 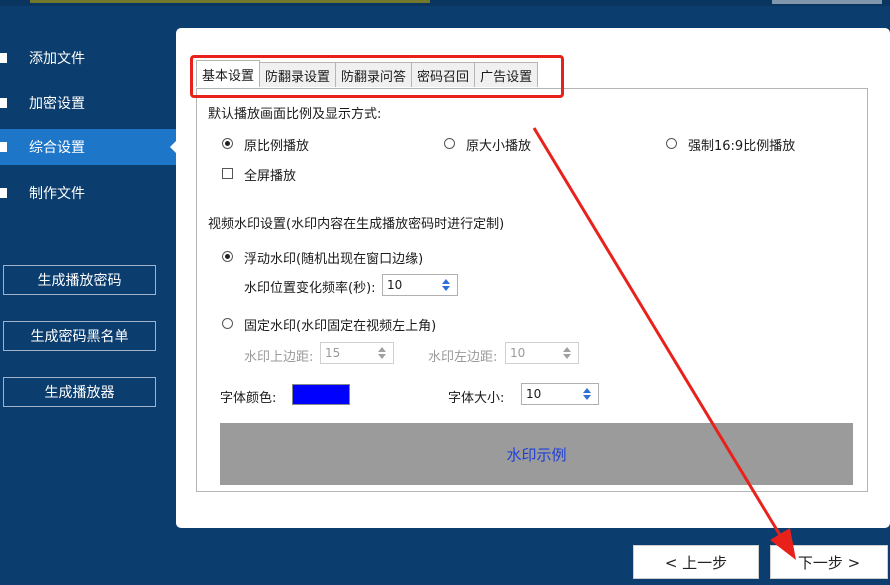 What do you see at coordinates (356, 224) in the screenshot?
I see `watermark-section-title: 视频水印设置(水印内容在生成播放密码时进行定制)` at bounding box center [356, 224].